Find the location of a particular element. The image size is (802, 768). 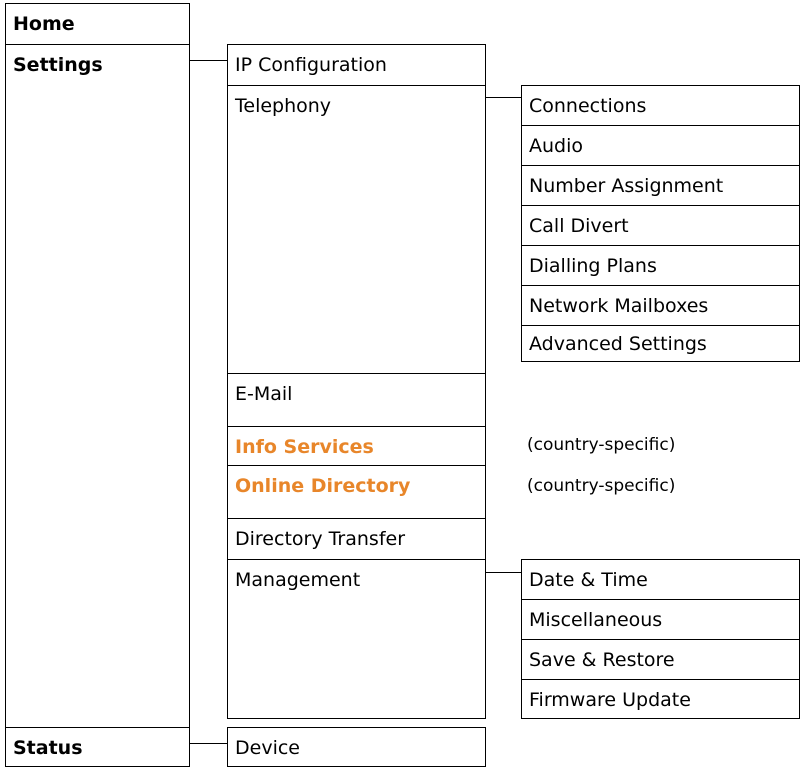

menu-call-divert: Call Divert is located at coordinates (660, 225).